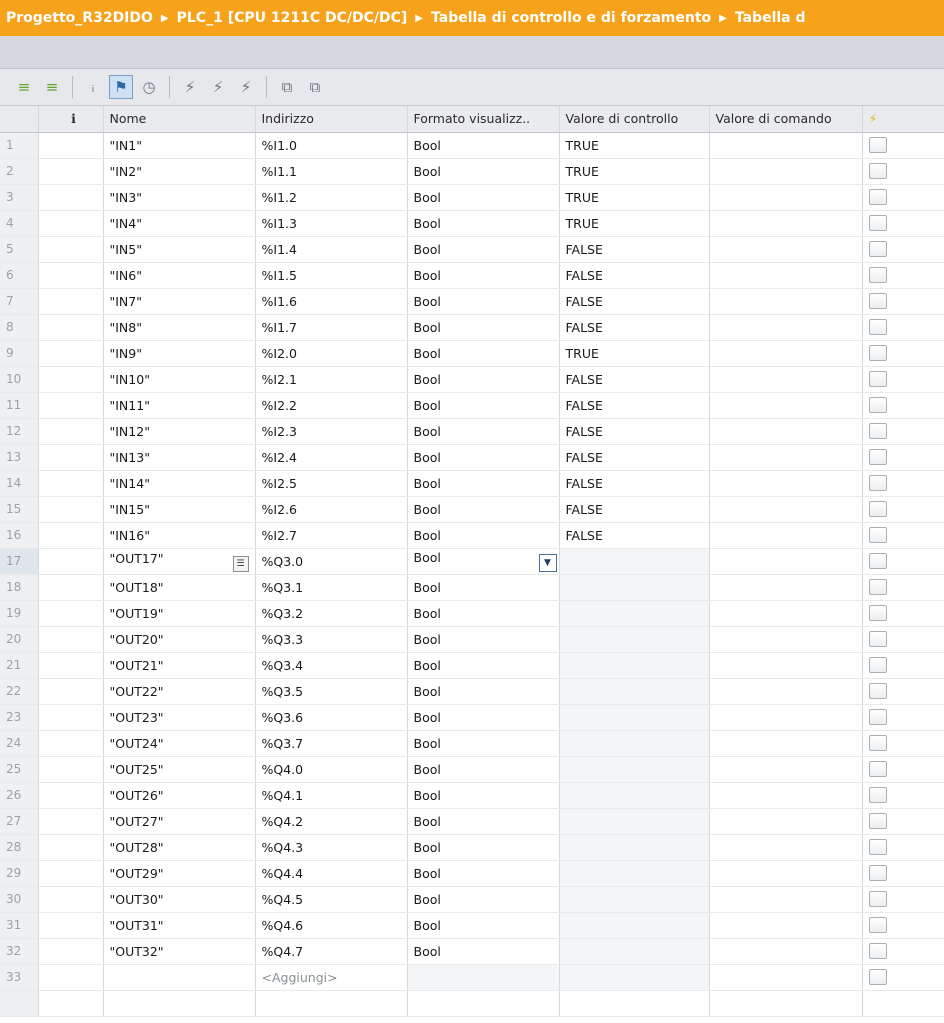  Describe the element at coordinates (331, 457) in the screenshot. I see `address-cell: %I2.4` at that location.